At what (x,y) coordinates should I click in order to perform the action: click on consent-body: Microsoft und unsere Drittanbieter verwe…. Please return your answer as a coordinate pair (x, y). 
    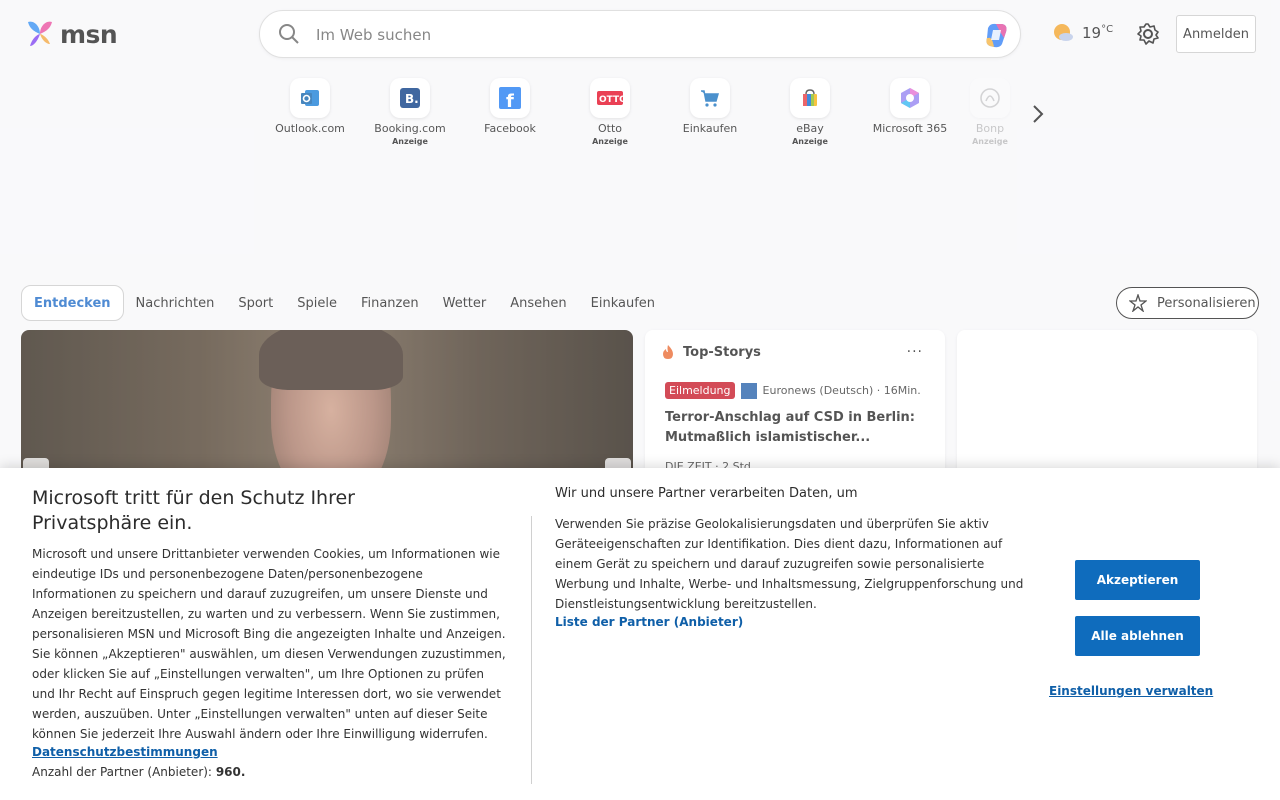
    Looking at the image, I should click on (269, 644).